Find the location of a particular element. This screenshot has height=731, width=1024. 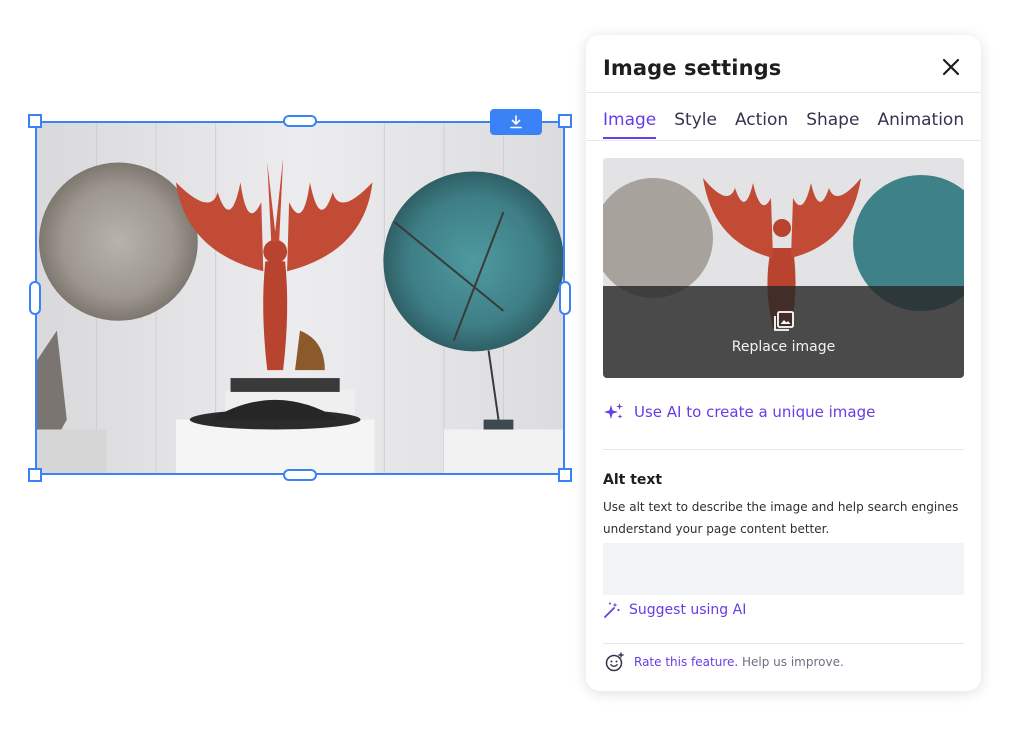

close-icon is located at coordinates (951, 67).